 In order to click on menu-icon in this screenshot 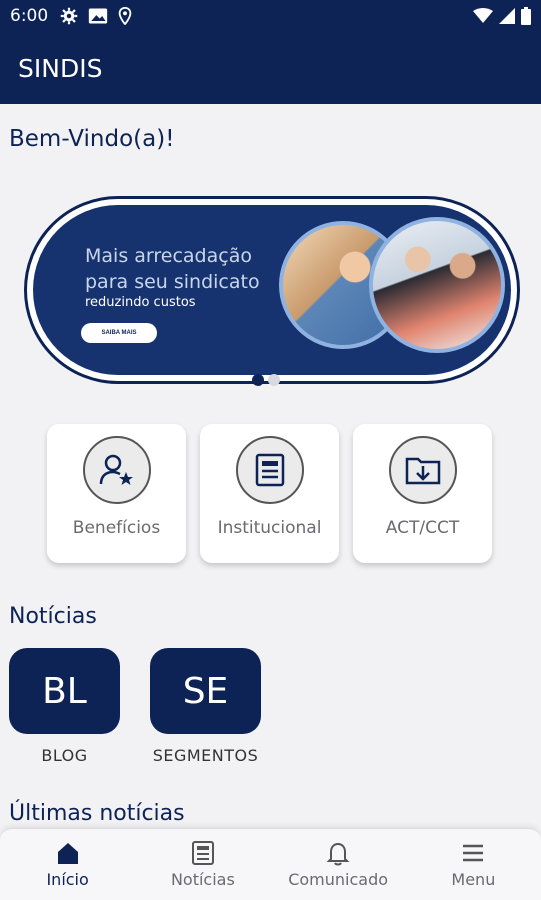, I will do `click(473, 853)`.